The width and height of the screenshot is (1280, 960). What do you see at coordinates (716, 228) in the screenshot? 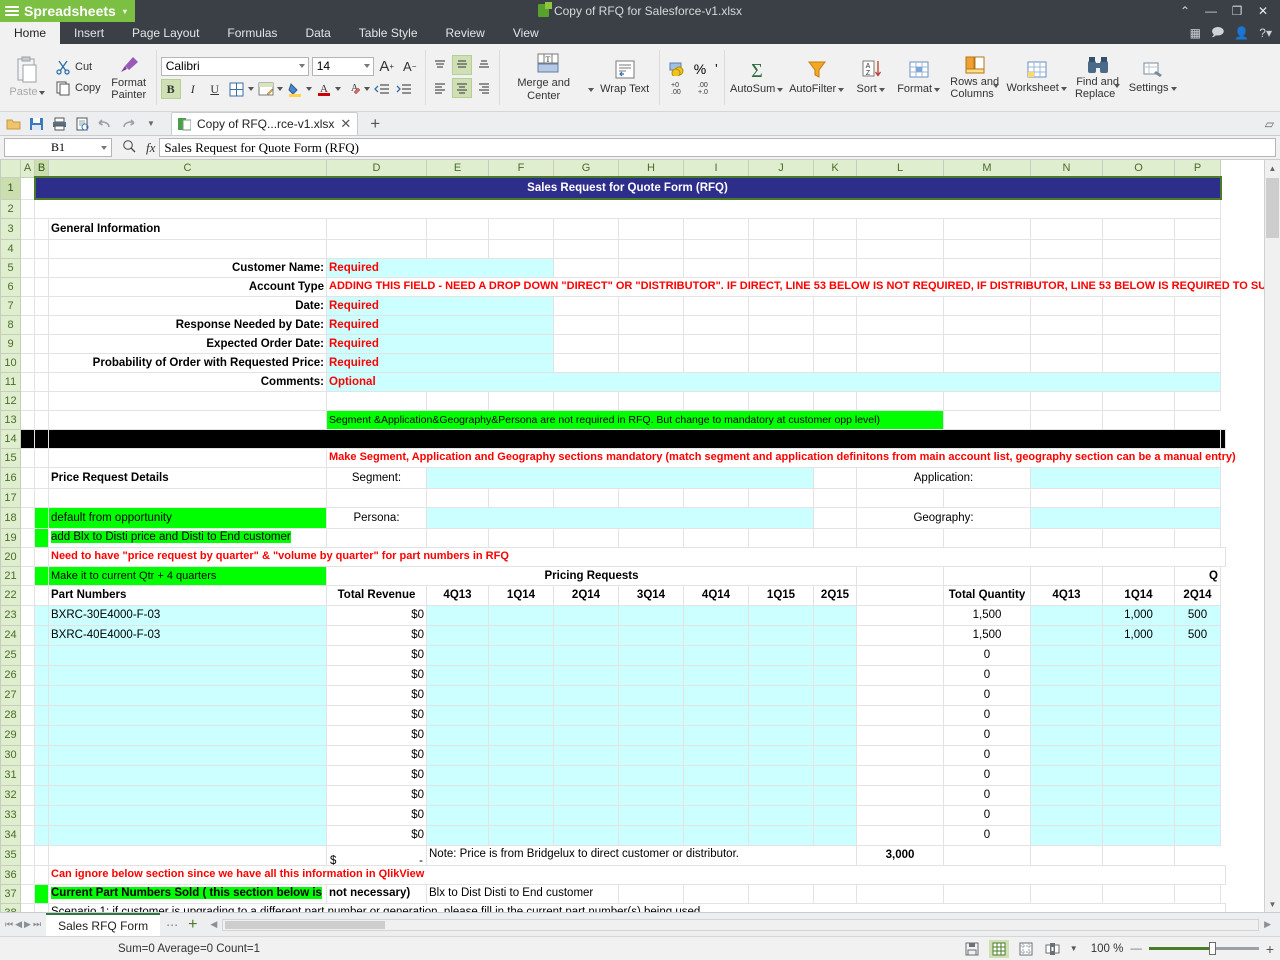
I see `cell-I3` at bounding box center [716, 228].